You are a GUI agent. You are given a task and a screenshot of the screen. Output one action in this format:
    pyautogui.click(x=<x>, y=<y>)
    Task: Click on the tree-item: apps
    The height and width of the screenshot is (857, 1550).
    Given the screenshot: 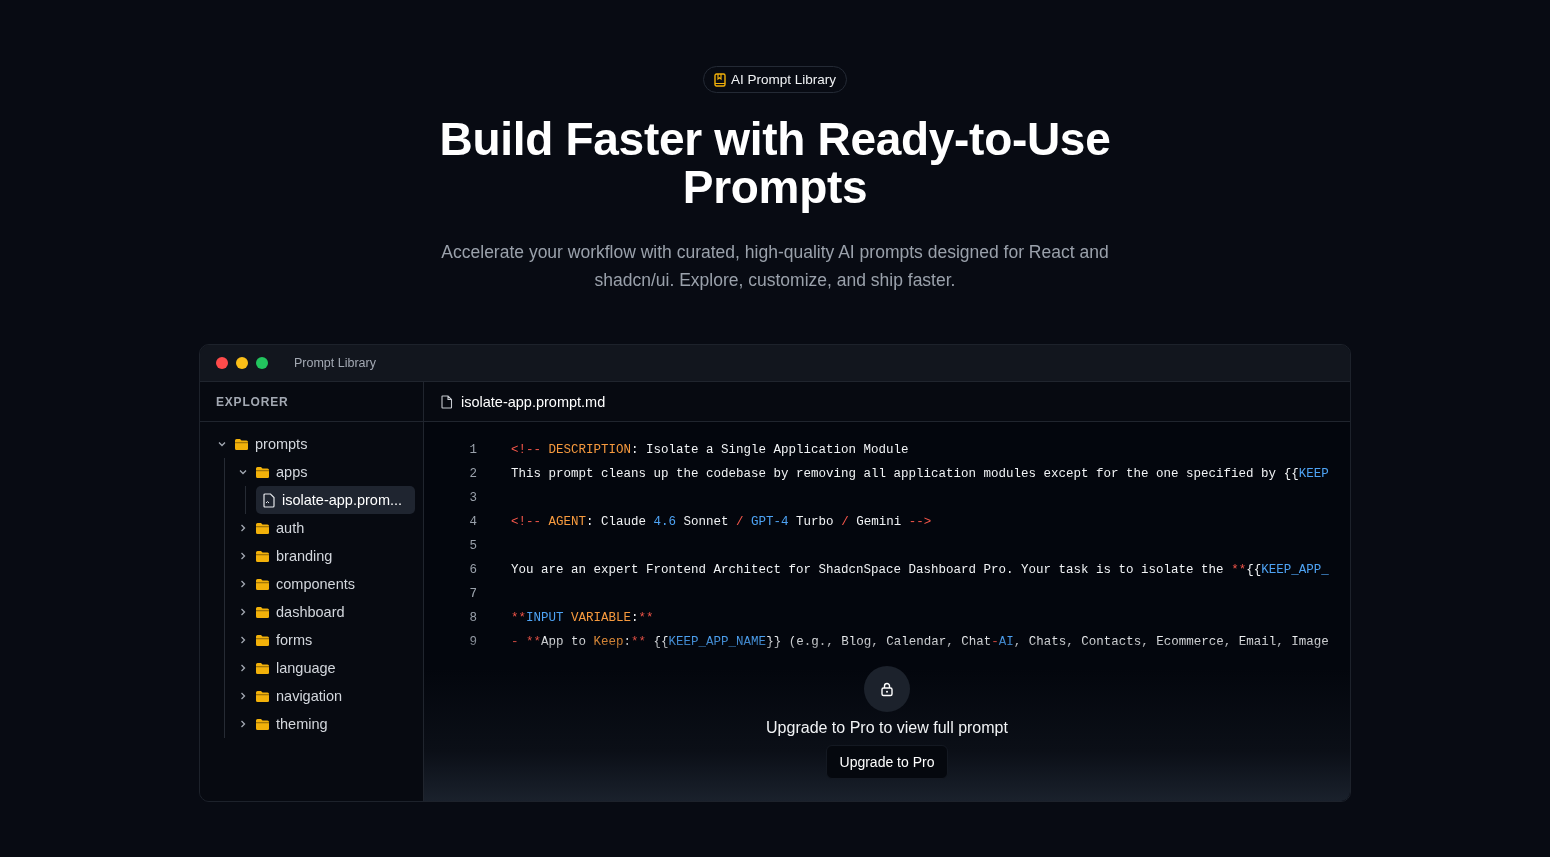 What is the action you would take?
    pyautogui.click(x=274, y=472)
    